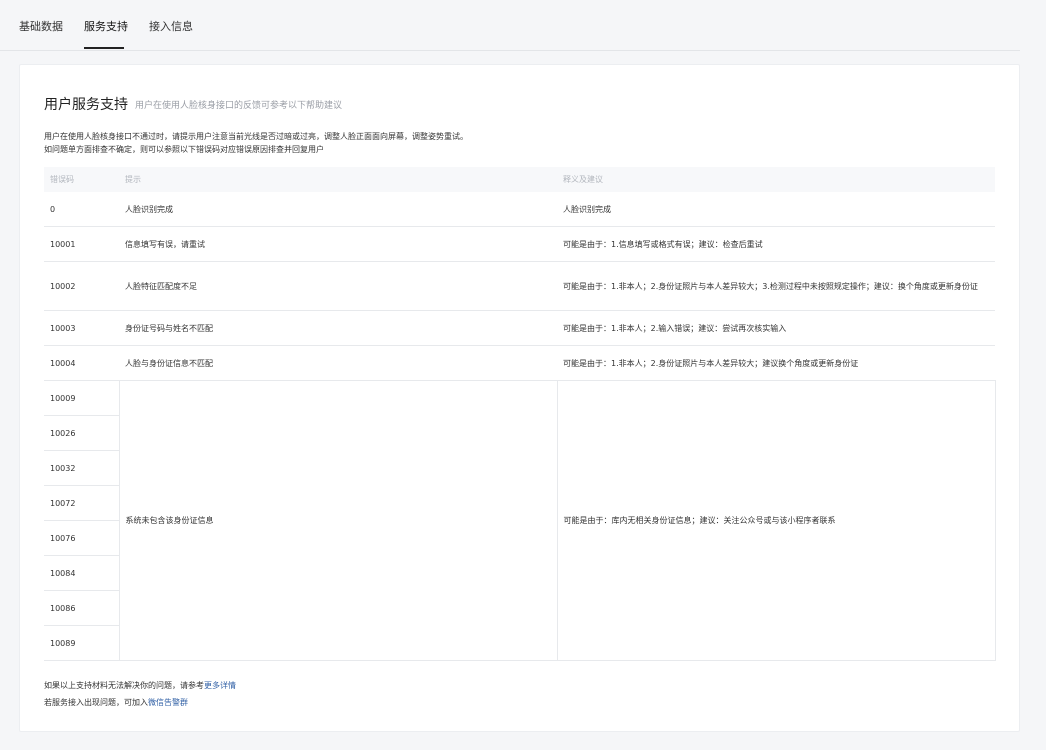 The height and width of the screenshot is (750, 1046). What do you see at coordinates (338, 286) in the screenshot?
I see `cell-hint: 人脸特征匹配度不足` at bounding box center [338, 286].